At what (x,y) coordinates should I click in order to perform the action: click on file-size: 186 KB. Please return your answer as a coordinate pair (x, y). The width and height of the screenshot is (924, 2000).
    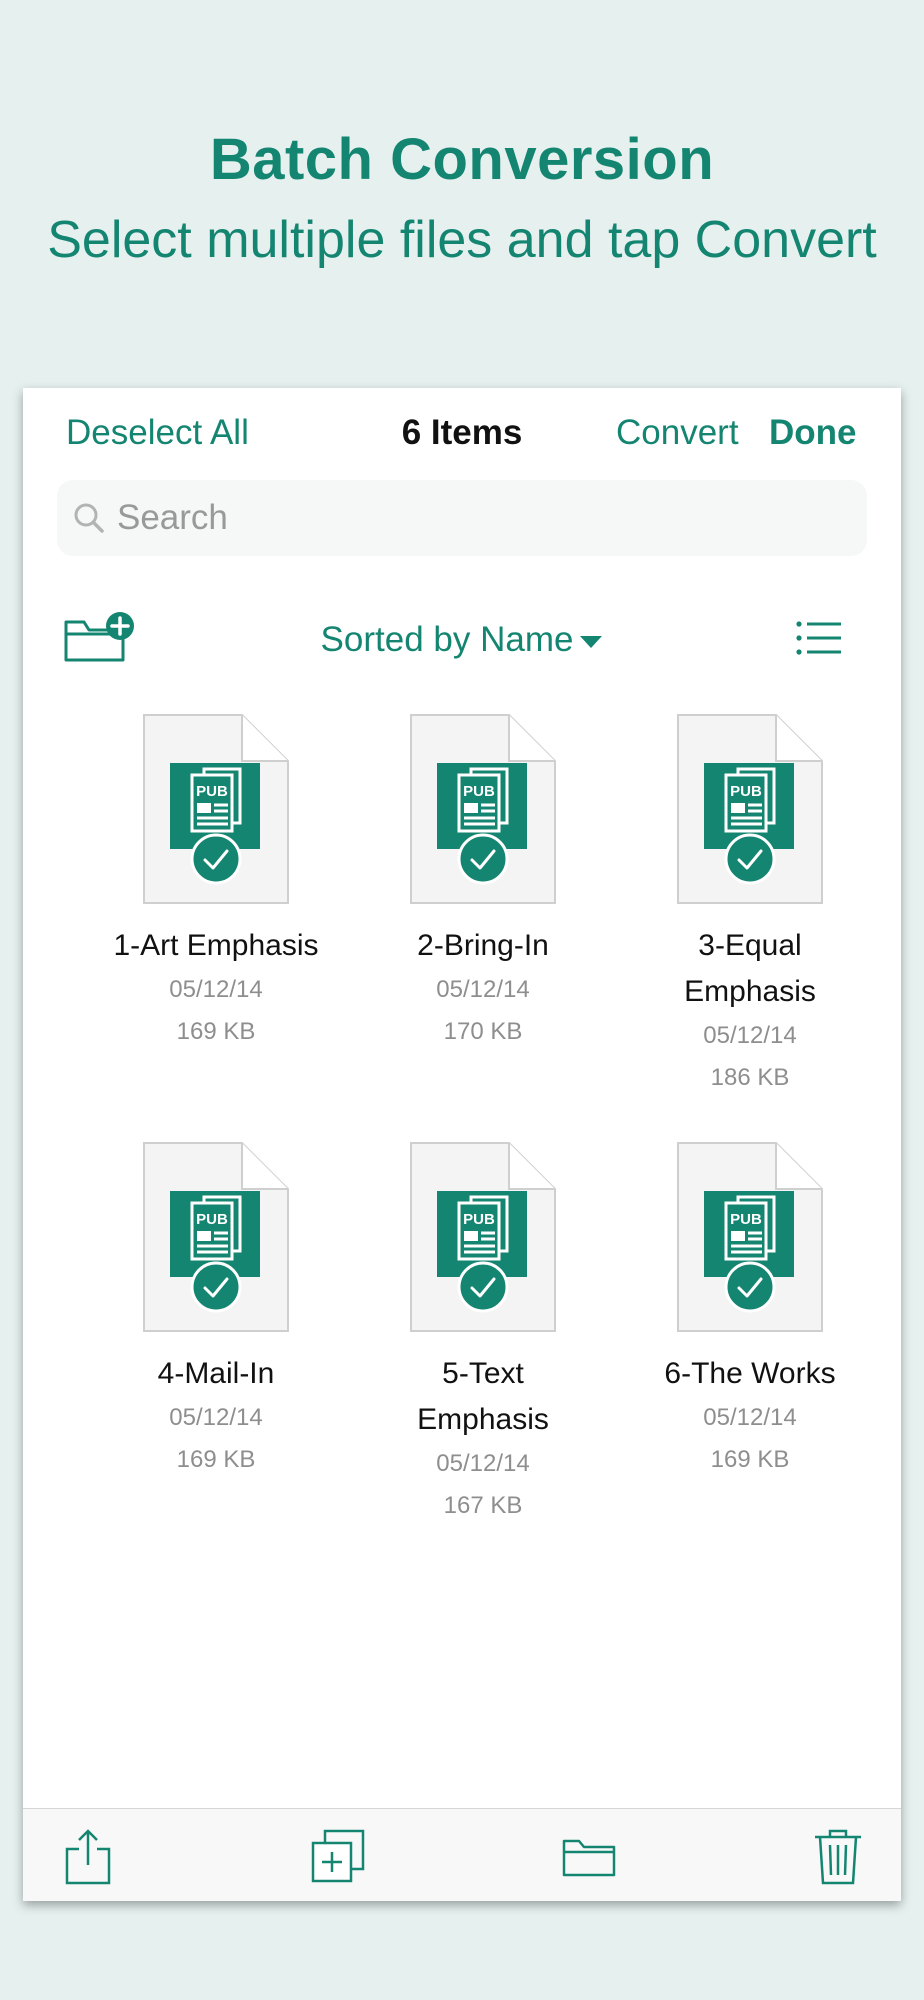
    Looking at the image, I should click on (750, 1077).